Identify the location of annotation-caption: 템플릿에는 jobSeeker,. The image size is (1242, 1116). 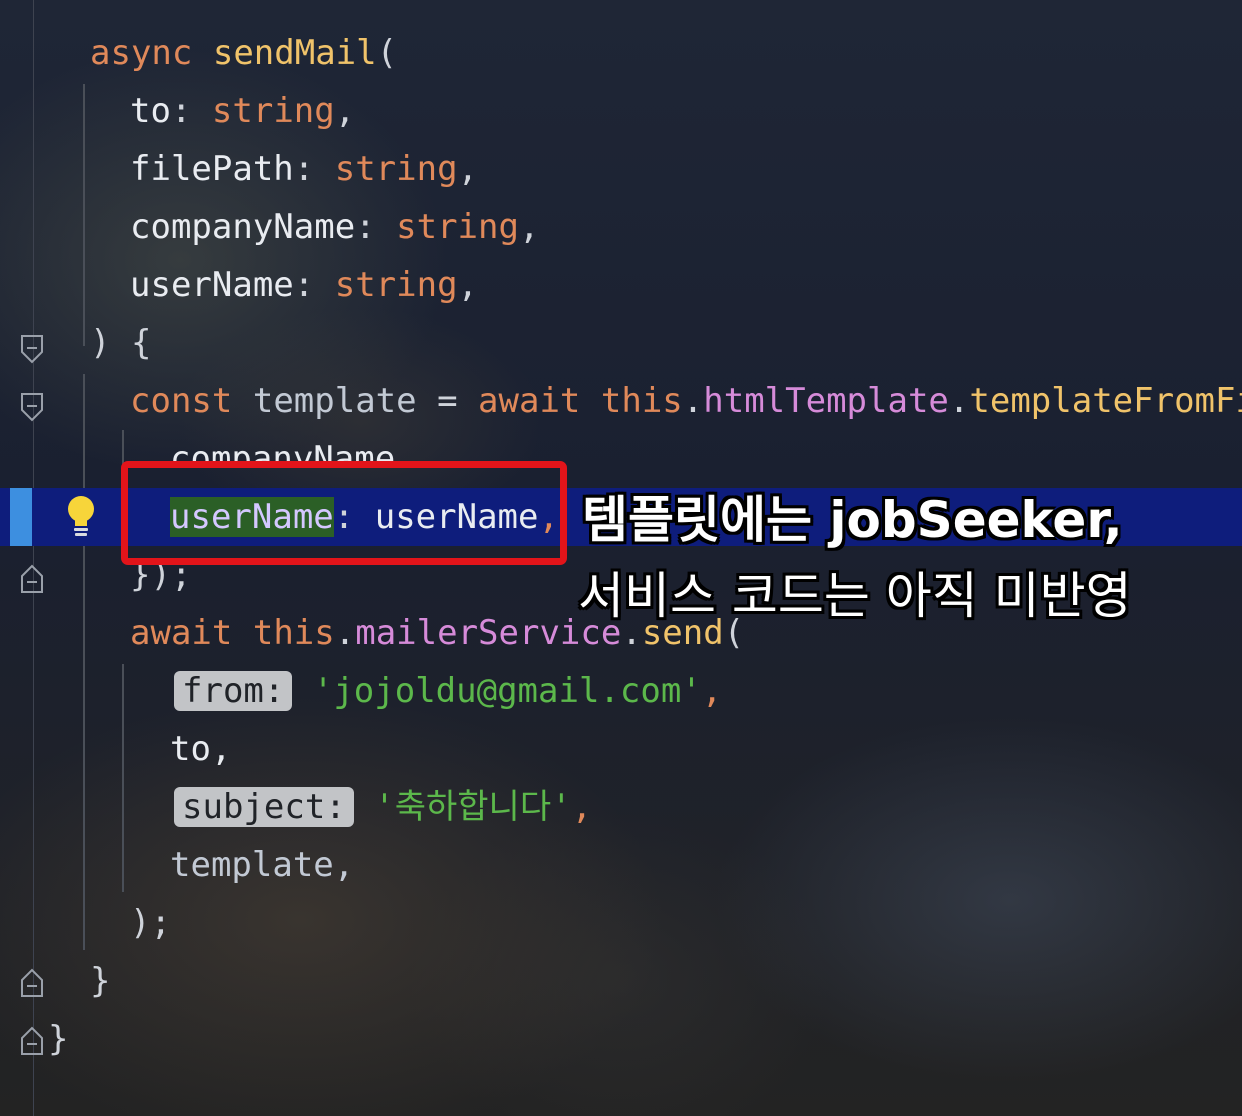
(852, 520).